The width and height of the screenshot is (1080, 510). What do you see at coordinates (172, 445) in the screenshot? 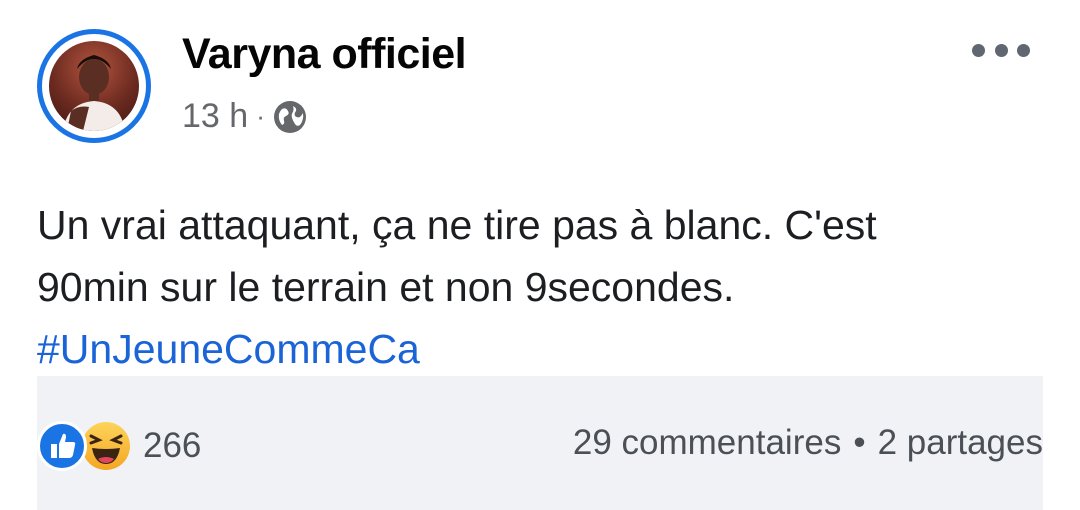
I see `reaction-count: 266` at bounding box center [172, 445].